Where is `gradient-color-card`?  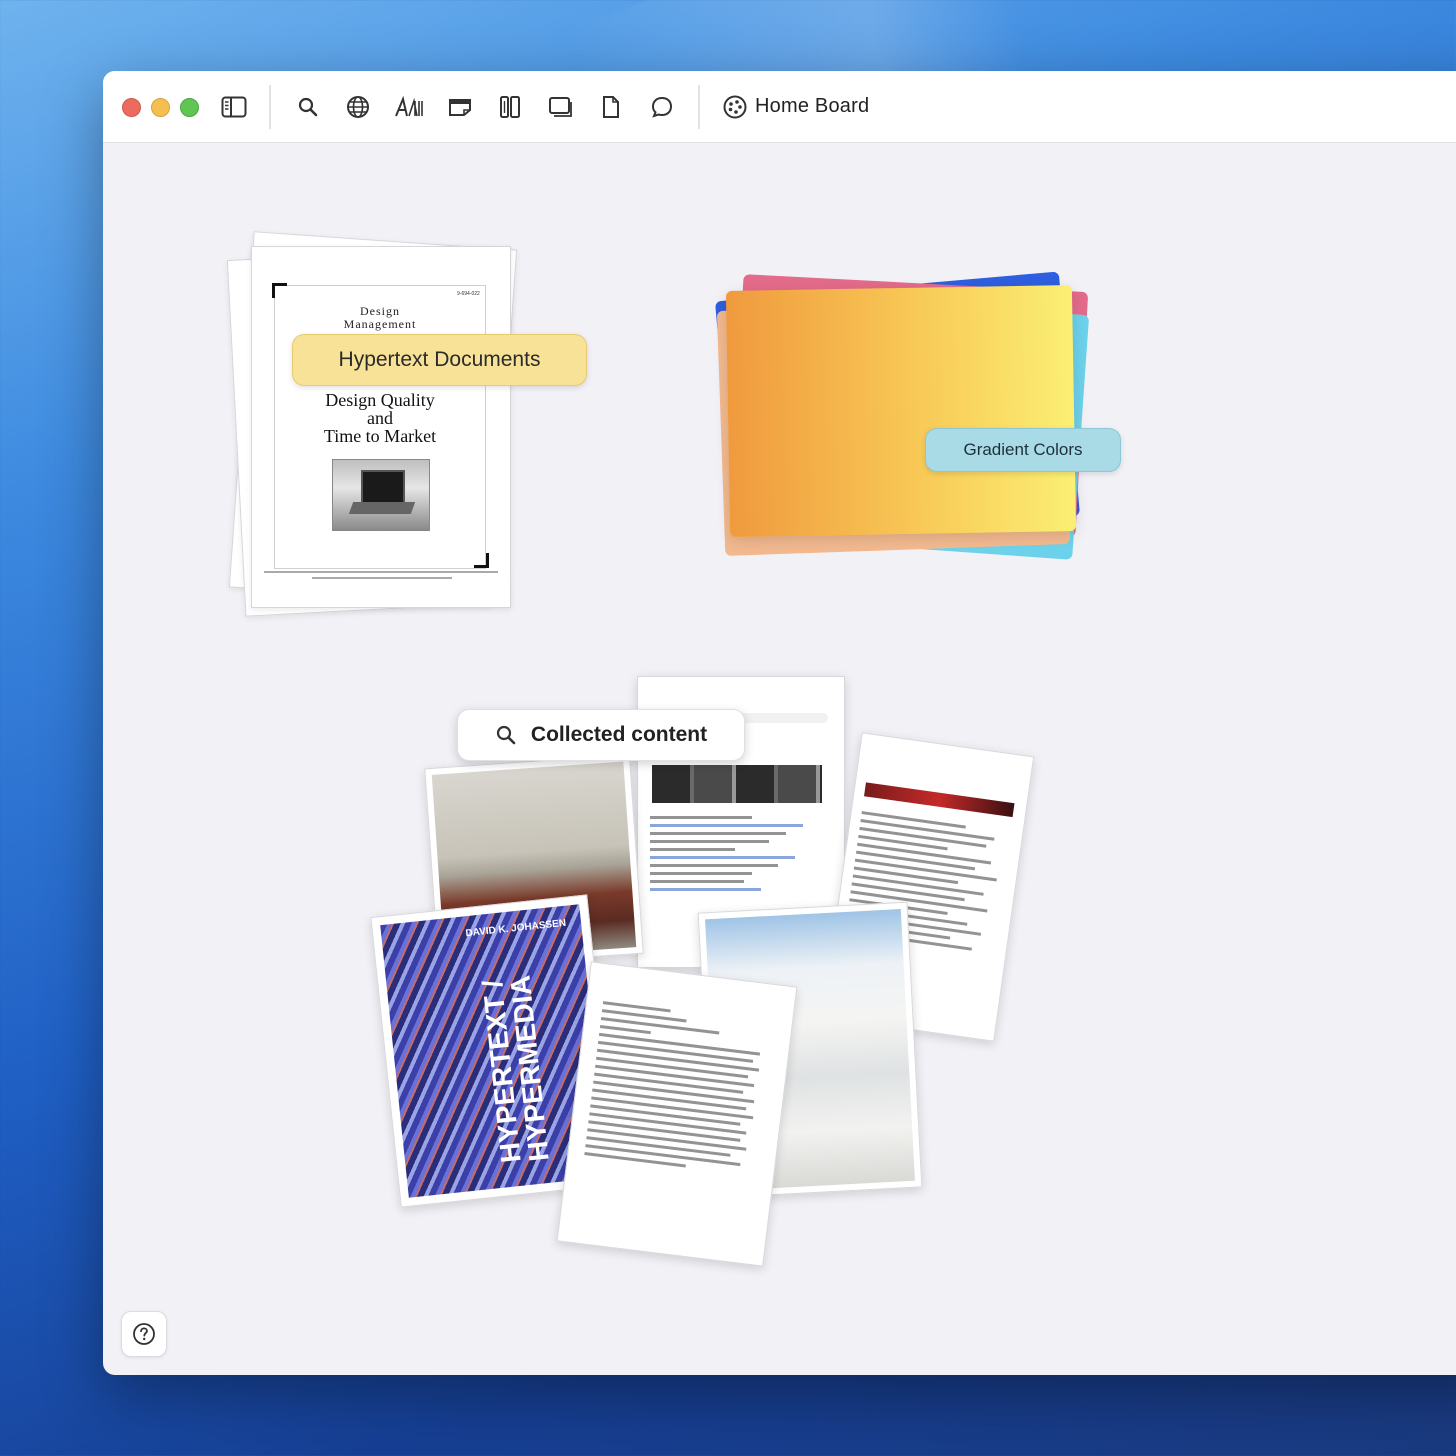 gradient-color-card is located at coordinates (901, 411).